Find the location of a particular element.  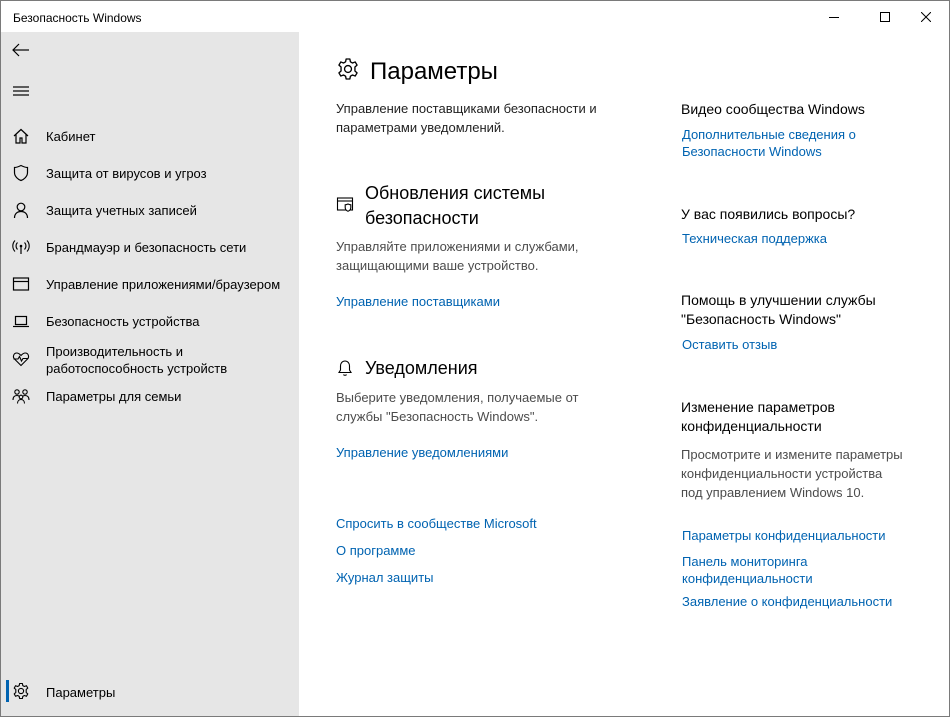

protection-history-link: Журнал защиты is located at coordinates (385, 577).